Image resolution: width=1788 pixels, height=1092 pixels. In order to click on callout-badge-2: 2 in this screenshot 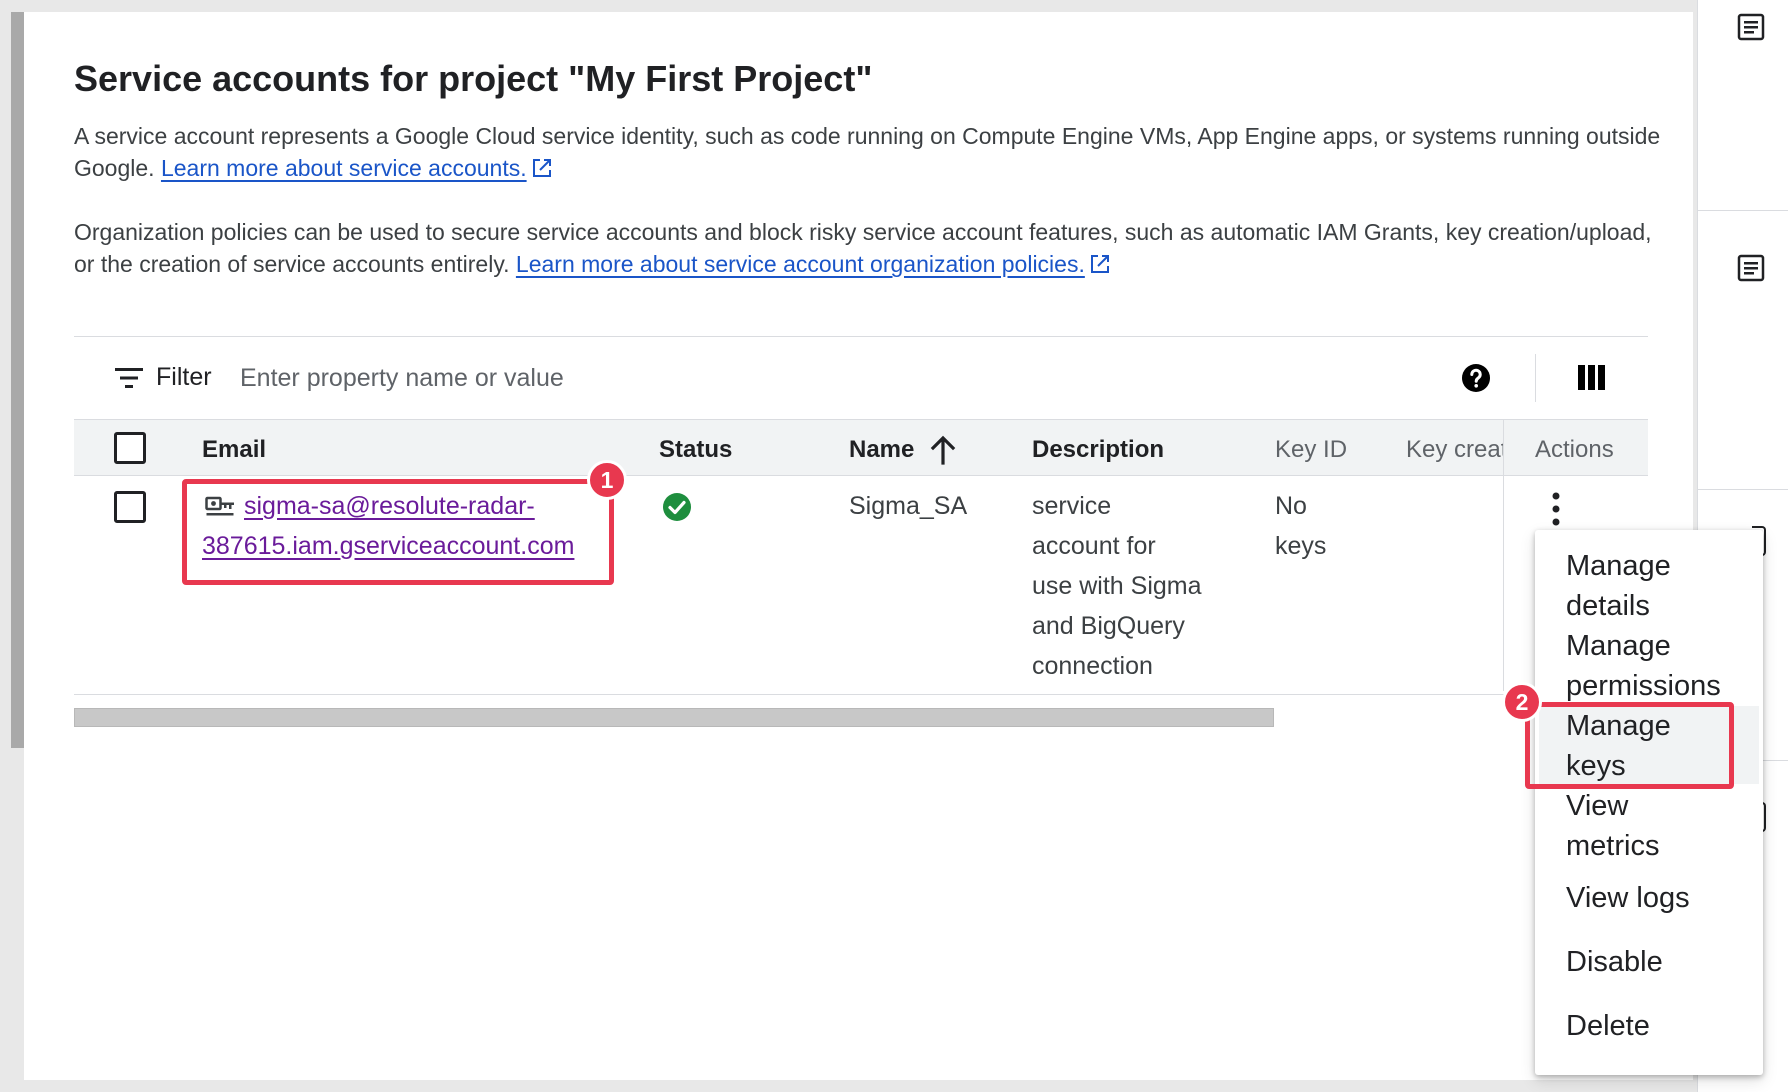, I will do `click(1522, 702)`.